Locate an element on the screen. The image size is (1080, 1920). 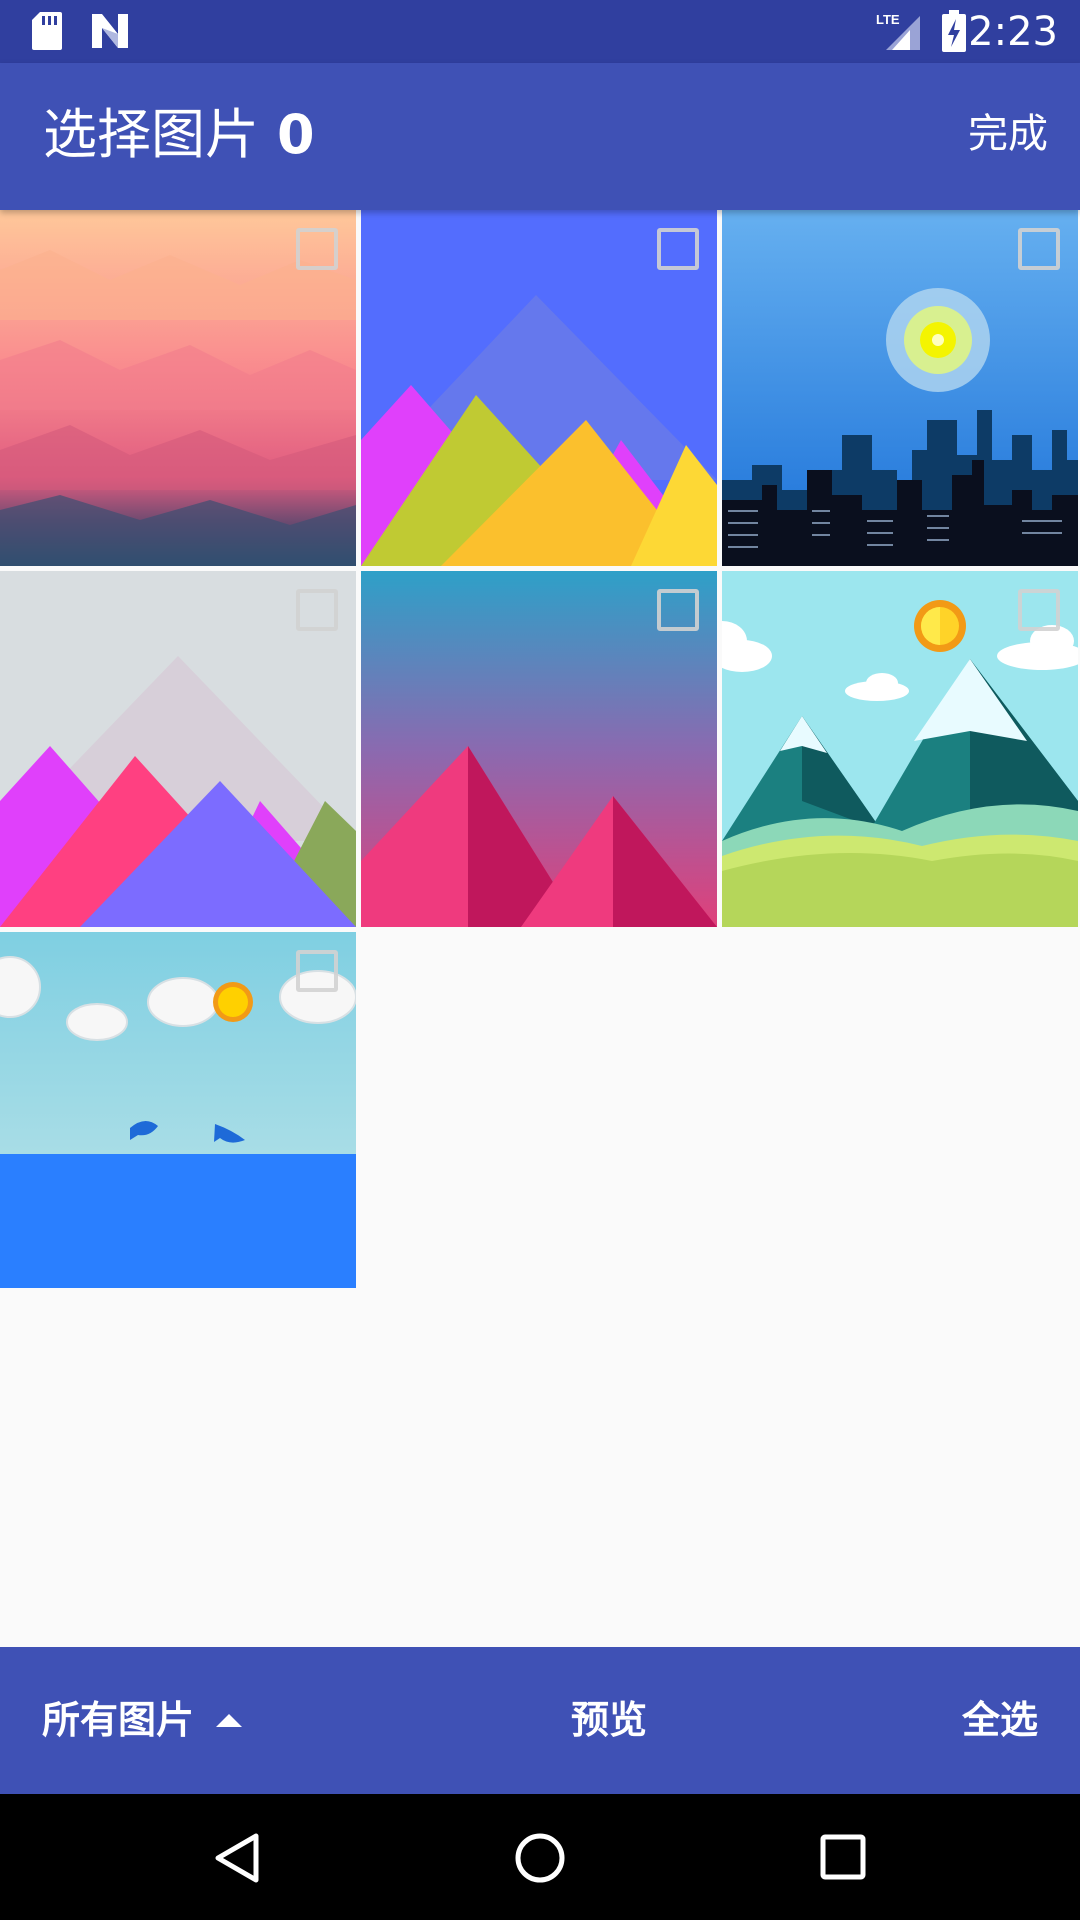
home-icon is located at coordinates (540, 1858).